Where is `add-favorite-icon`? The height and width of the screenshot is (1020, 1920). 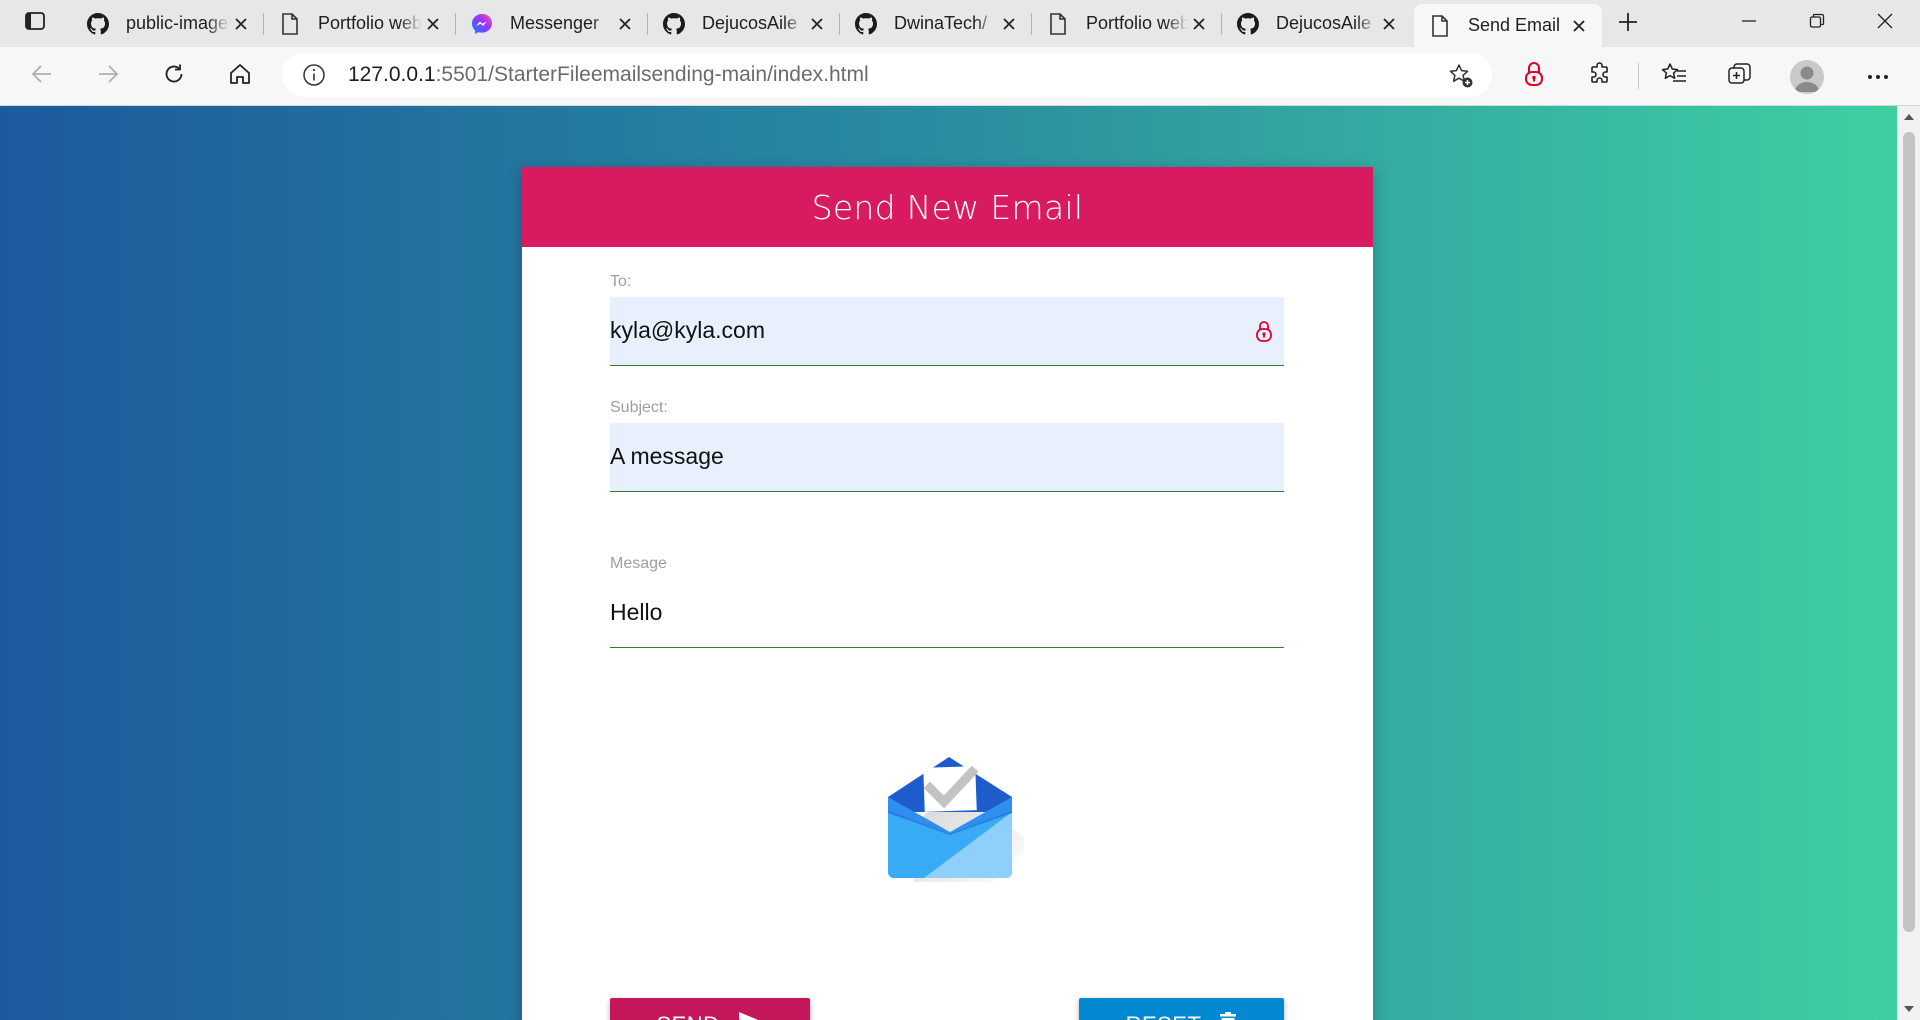 add-favorite-icon is located at coordinates (1461, 76).